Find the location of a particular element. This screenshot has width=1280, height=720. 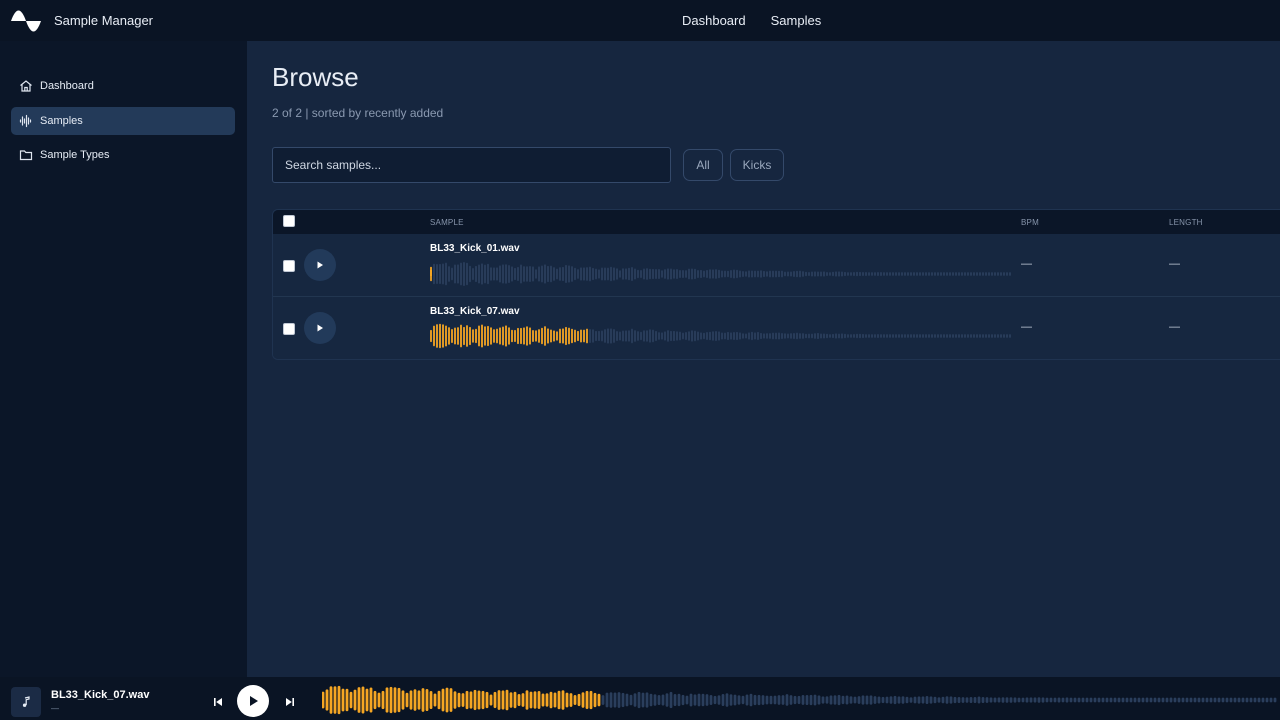

sidebar-item-dashboard: Dashboard is located at coordinates (123, 86).